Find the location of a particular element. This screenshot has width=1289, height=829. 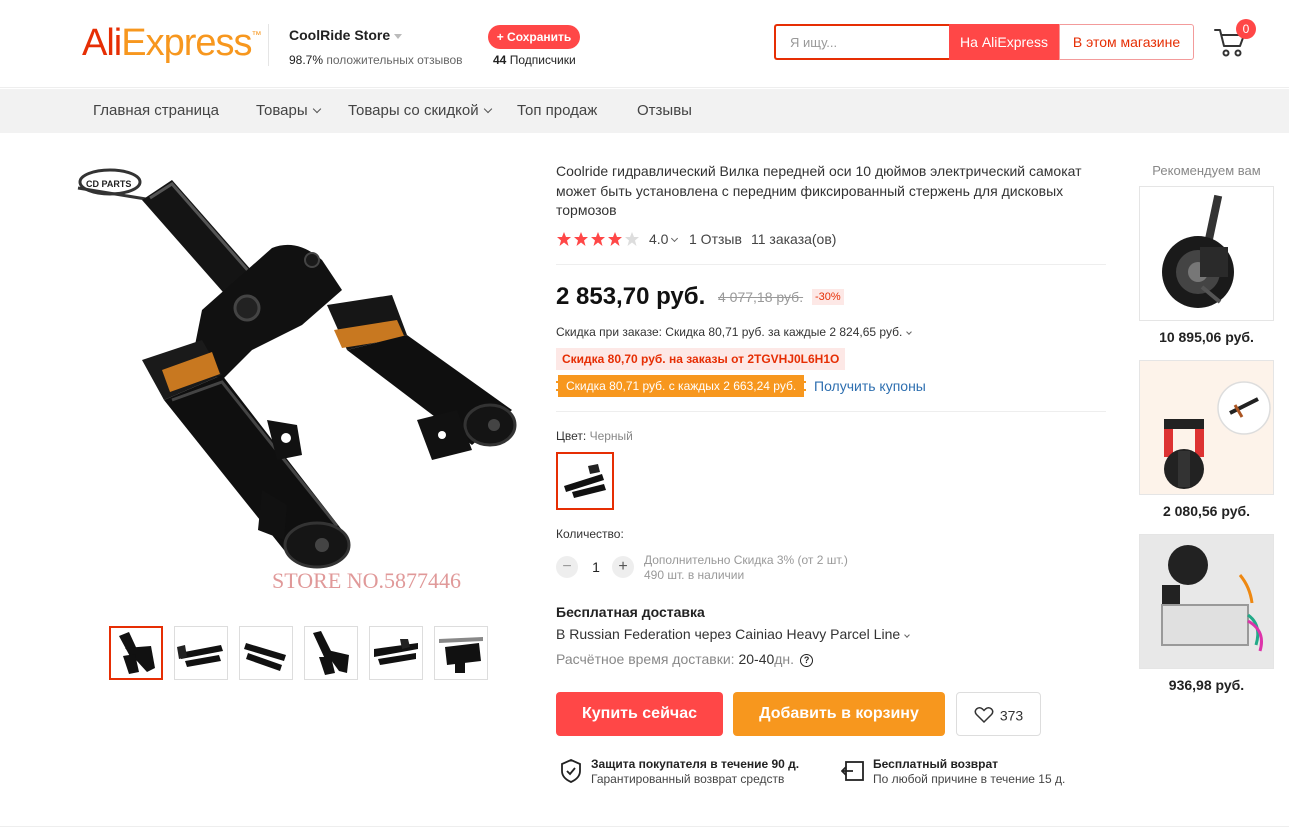

nav-top-sales-label: Топ продаж is located at coordinates (557, 110).